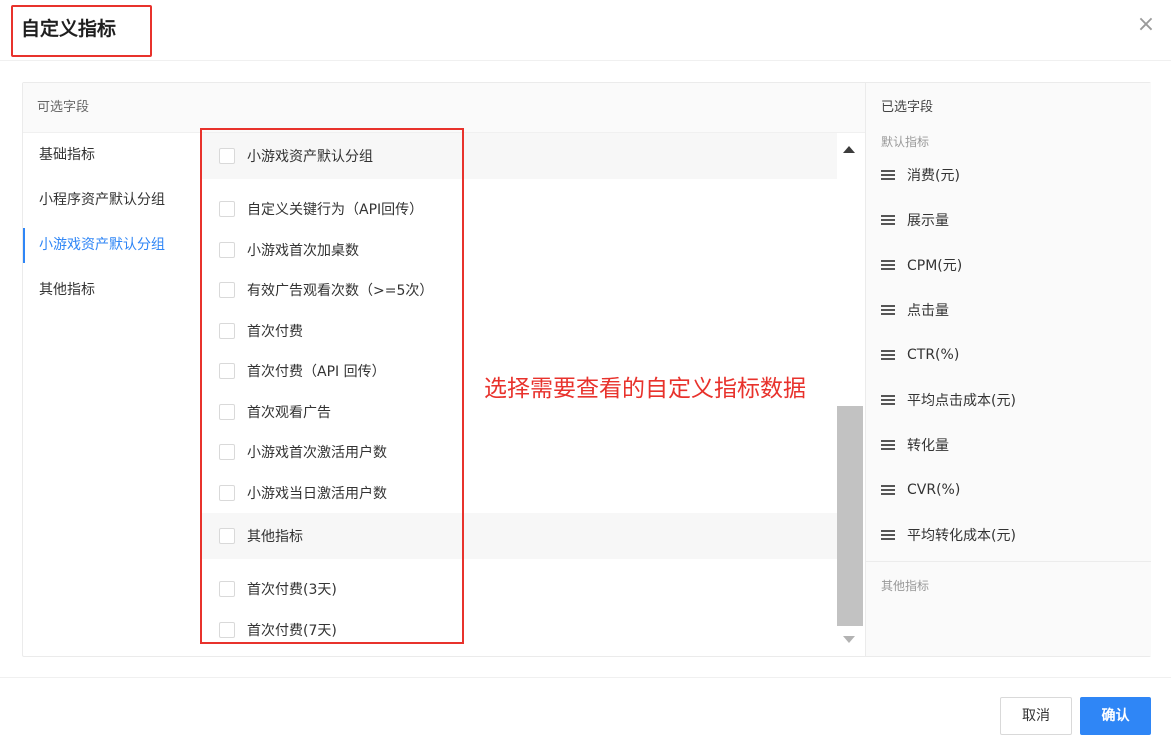 This screenshot has height=742, width=1171. I want to click on scroll-down-arrow-icon, so click(849, 639).